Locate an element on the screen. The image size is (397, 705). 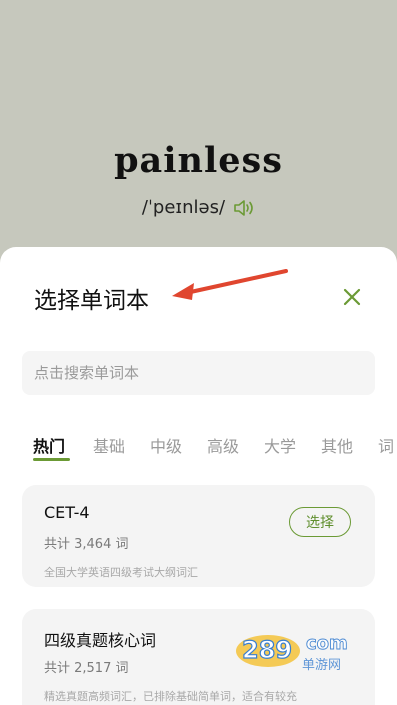
svg-text: 289 is located at coordinates (267, 650).